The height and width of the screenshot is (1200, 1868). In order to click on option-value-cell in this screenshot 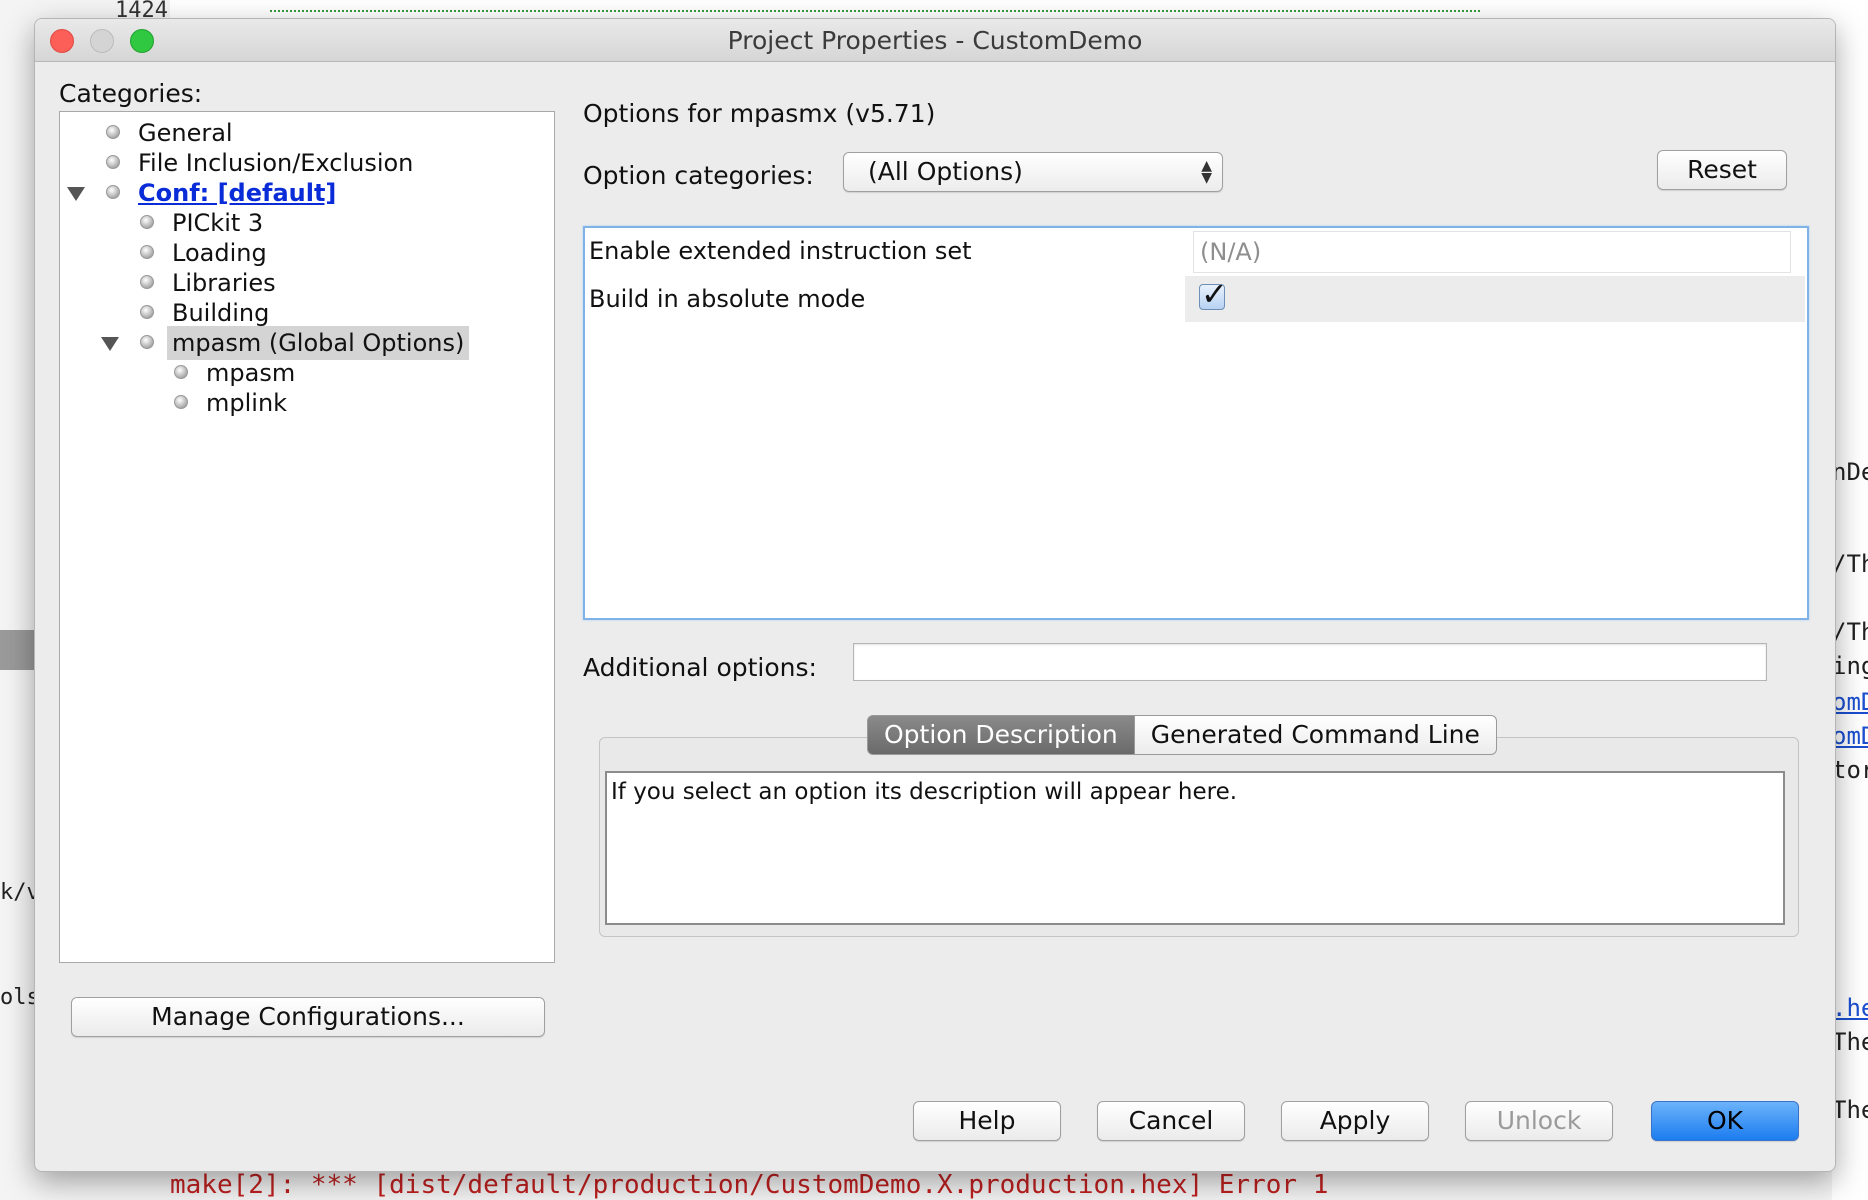, I will do `click(1495, 299)`.